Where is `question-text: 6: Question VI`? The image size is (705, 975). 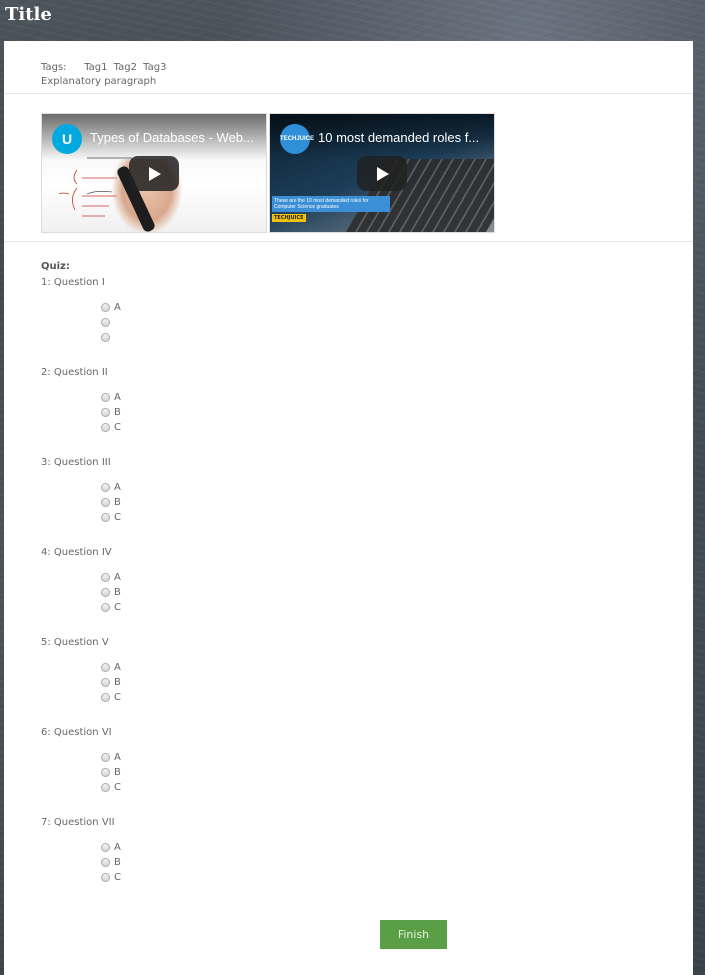
question-text: 6: Question VI is located at coordinates (76, 732).